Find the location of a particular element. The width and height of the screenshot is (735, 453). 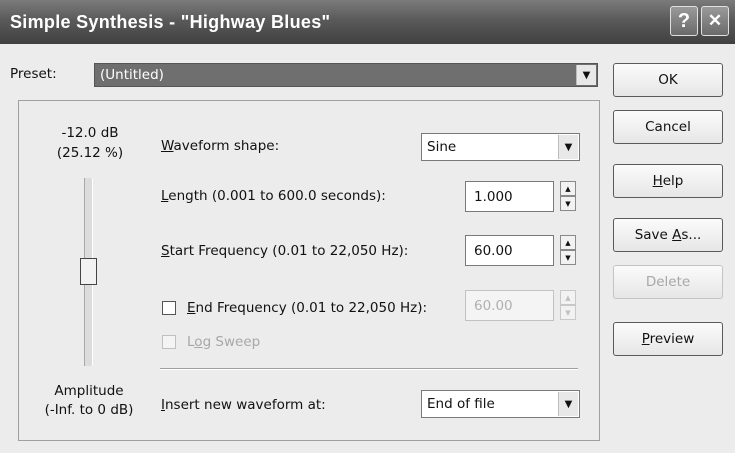

start-frequency-input: 60.00 is located at coordinates (509, 250).